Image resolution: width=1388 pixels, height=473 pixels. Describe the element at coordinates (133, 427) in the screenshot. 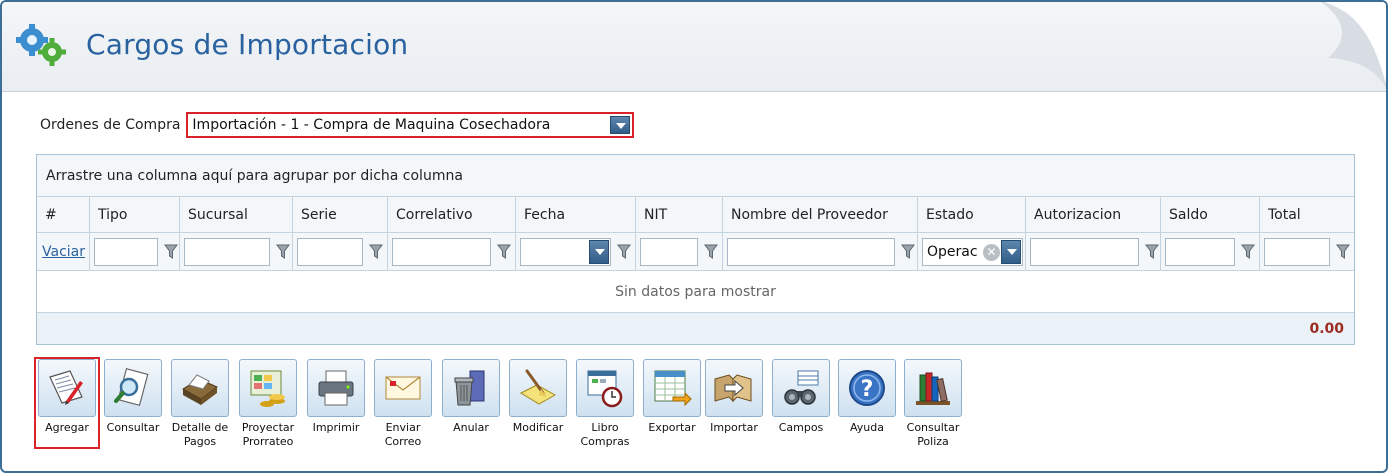

I see `consult-button-label: Consultar` at that location.